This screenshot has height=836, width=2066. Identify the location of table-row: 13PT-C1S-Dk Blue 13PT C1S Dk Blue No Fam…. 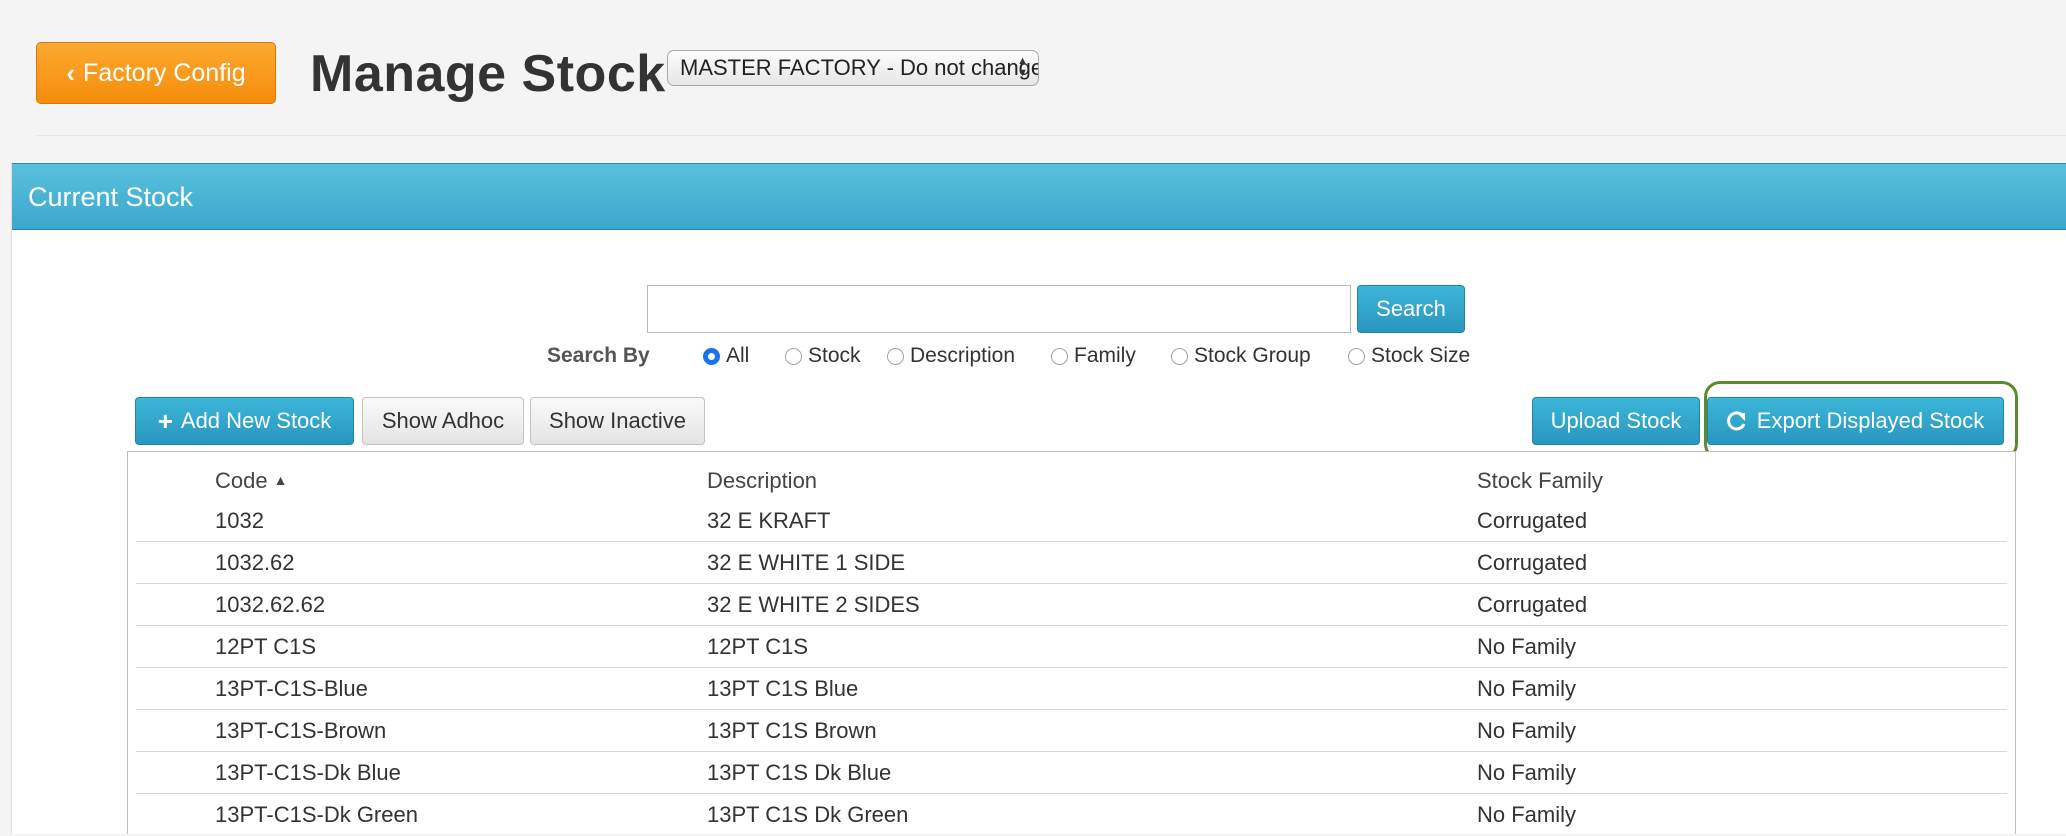
(1071, 773).